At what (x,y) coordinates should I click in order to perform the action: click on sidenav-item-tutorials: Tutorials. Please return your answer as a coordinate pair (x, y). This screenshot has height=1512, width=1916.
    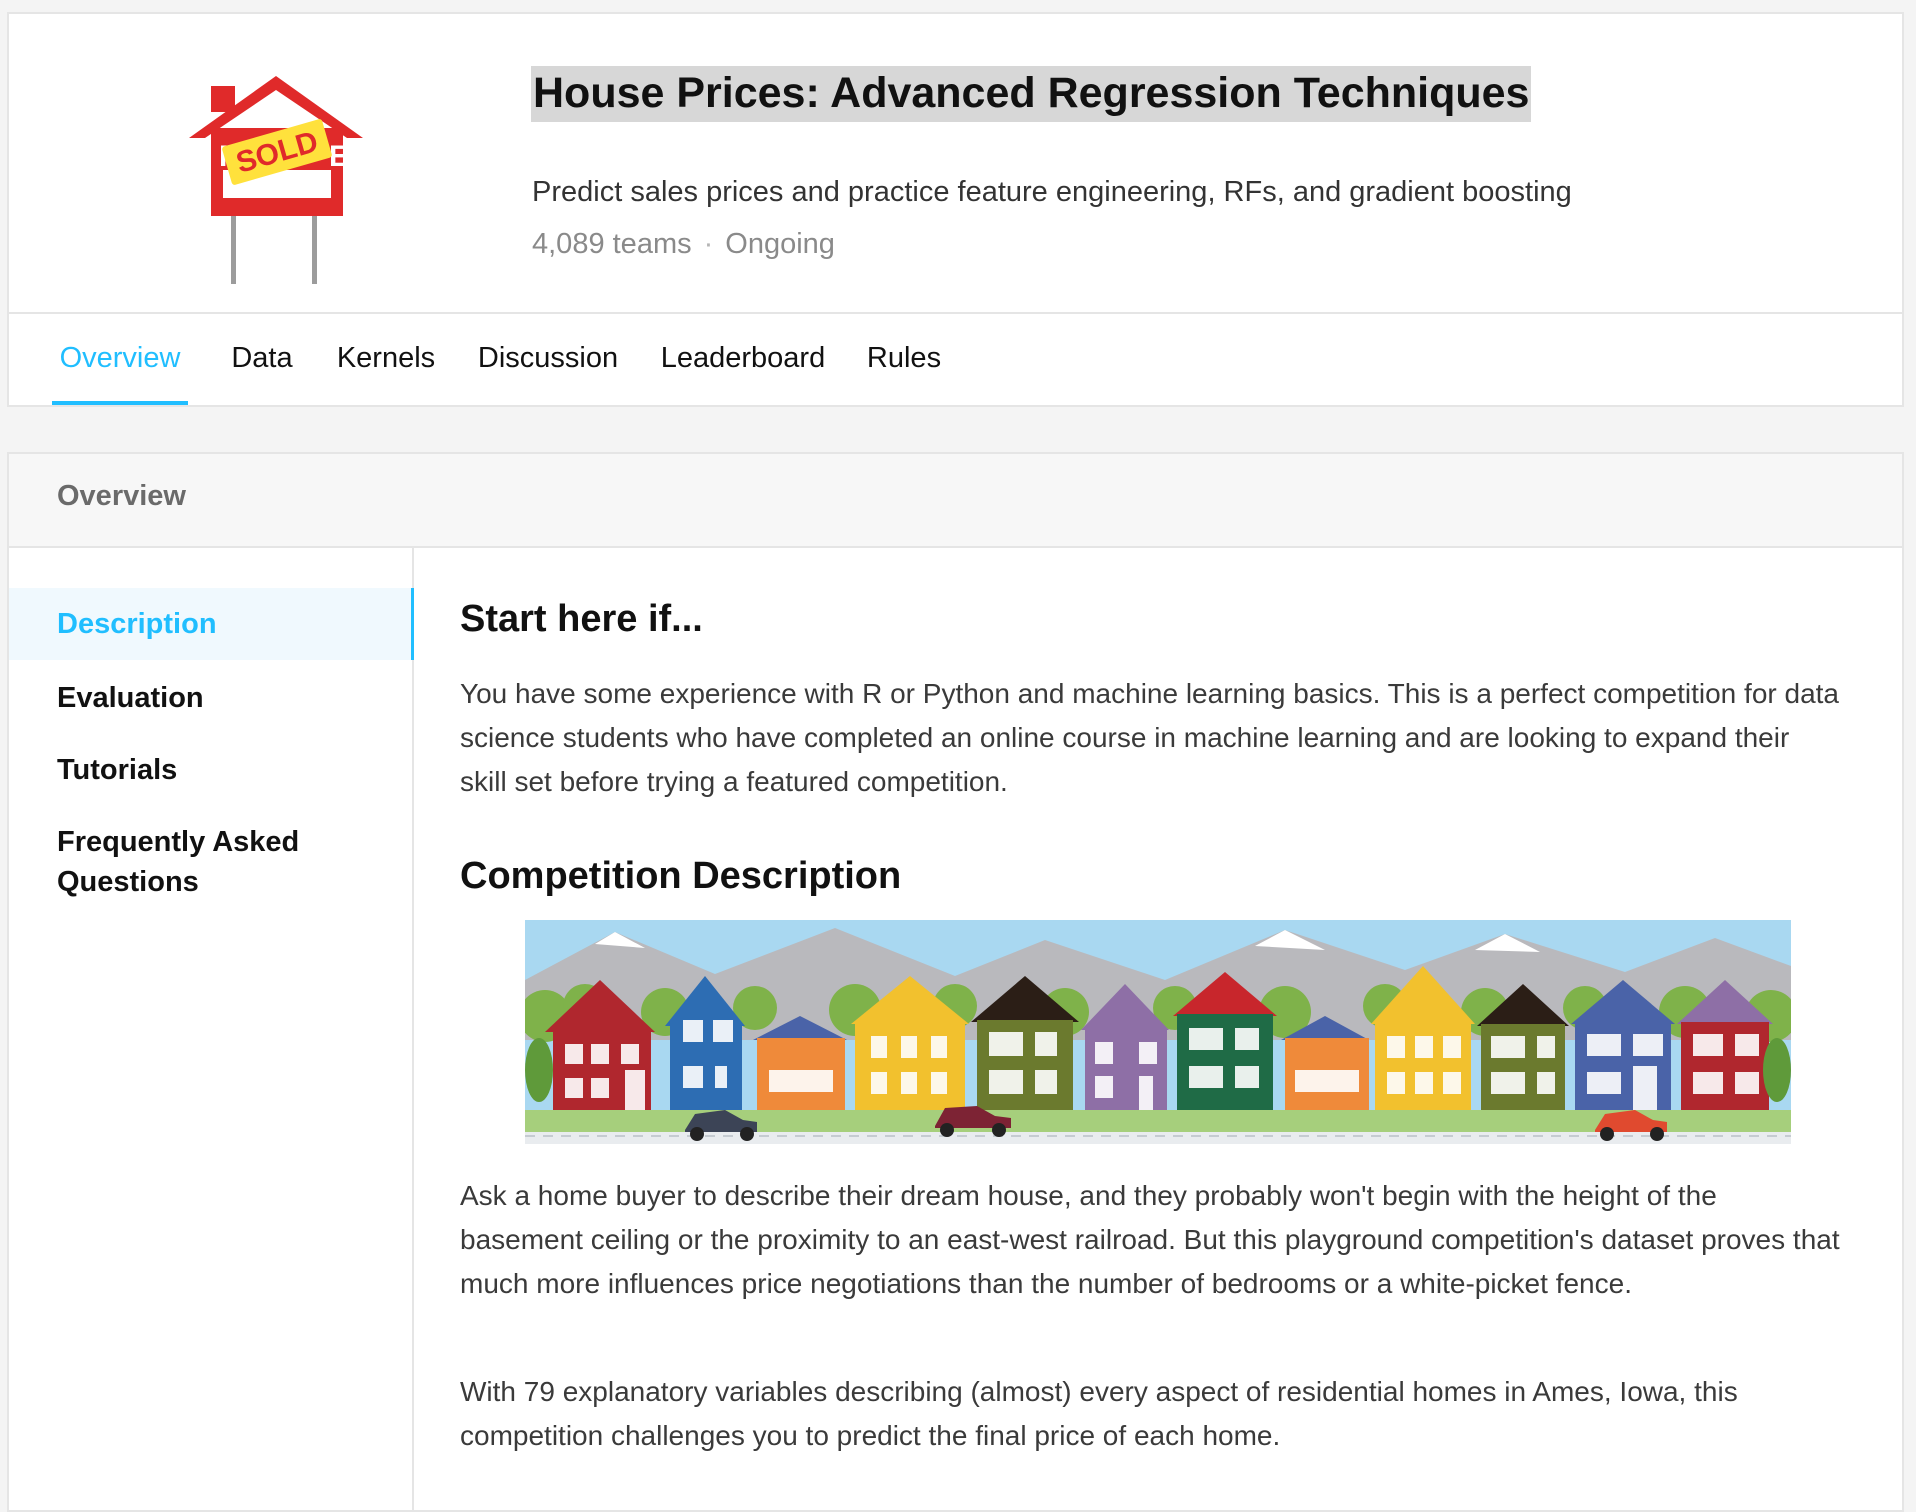
    Looking at the image, I should click on (210, 770).